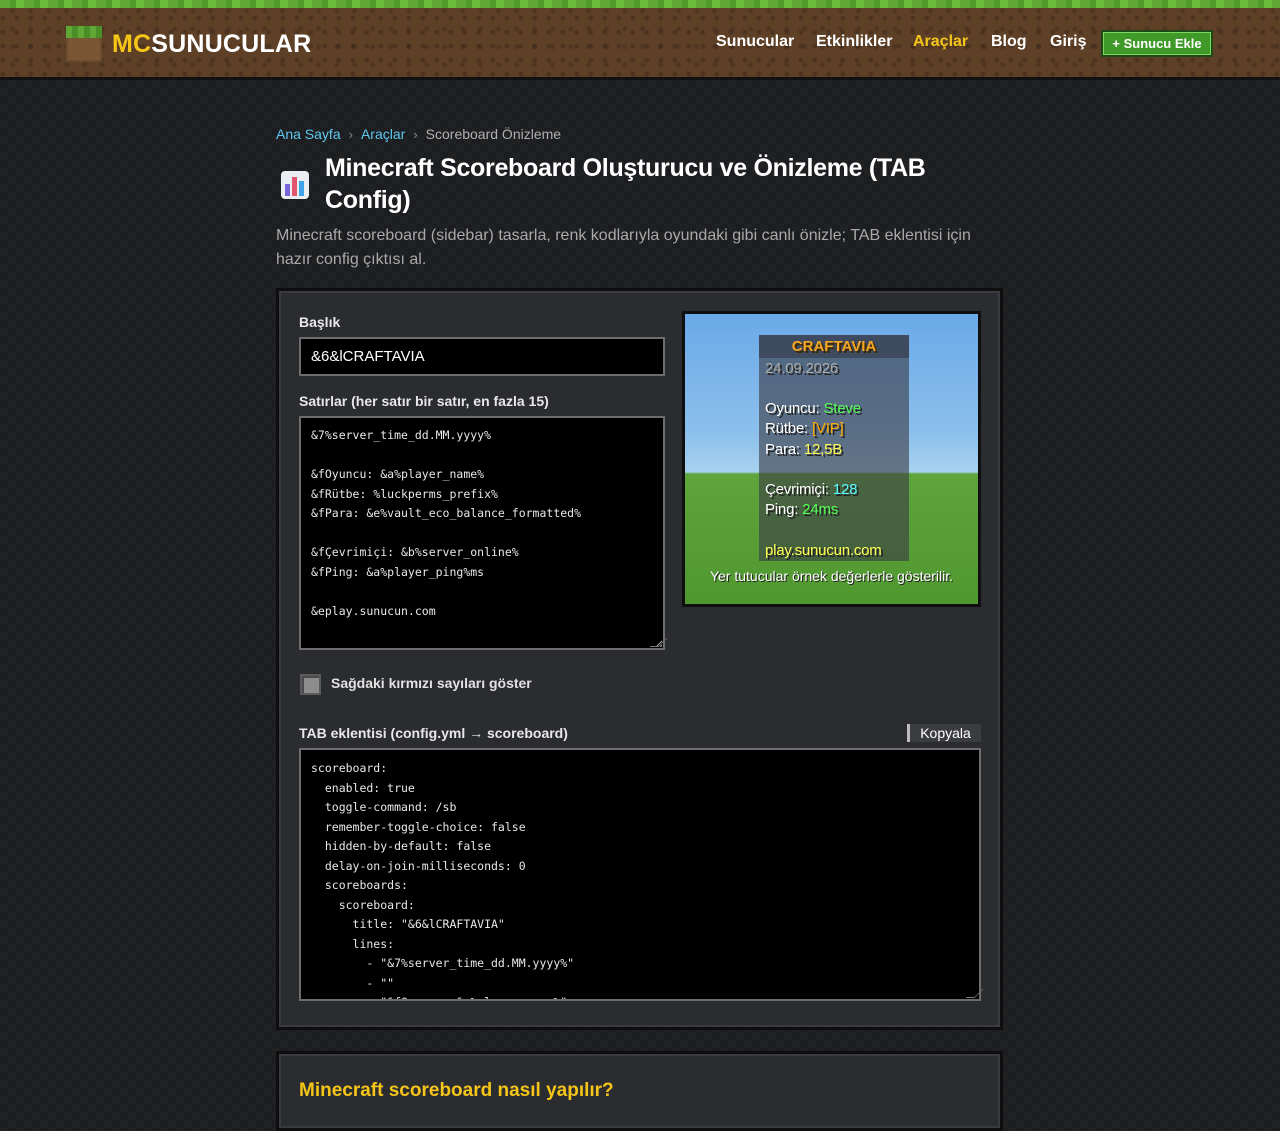 The height and width of the screenshot is (1131, 1280). I want to click on money-value: 12,5B, so click(823, 449).